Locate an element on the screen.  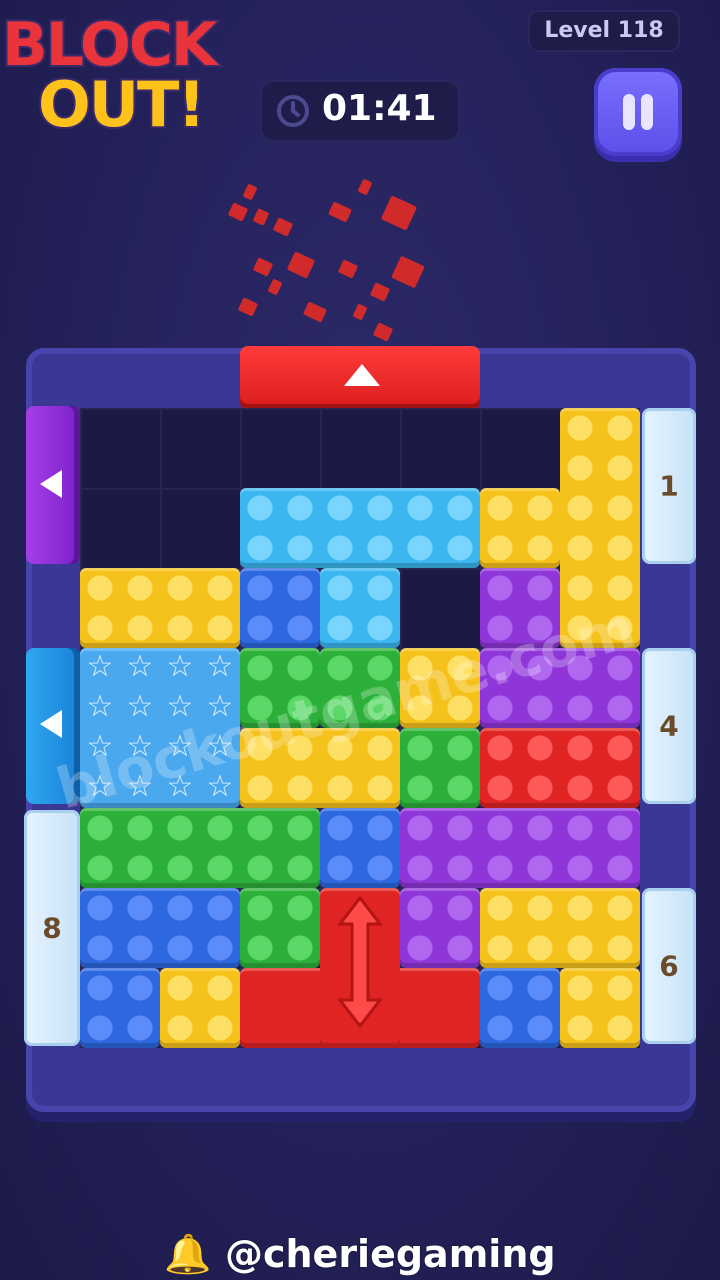
gate-counter: 6 is located at coordinates (669, 966).